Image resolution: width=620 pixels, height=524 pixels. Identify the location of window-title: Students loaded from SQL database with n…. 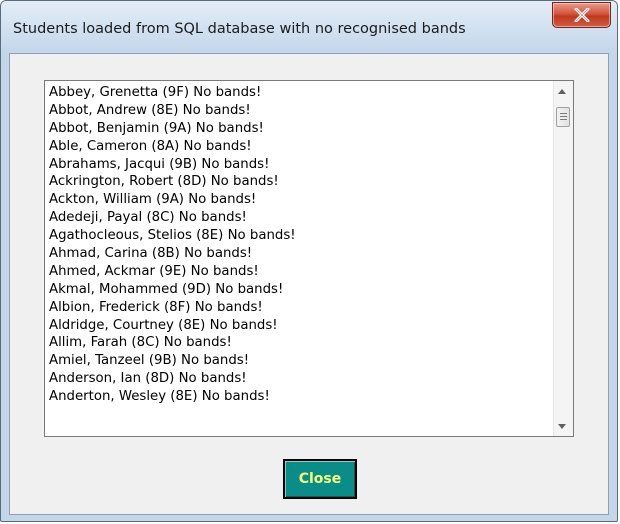
(239, 29).